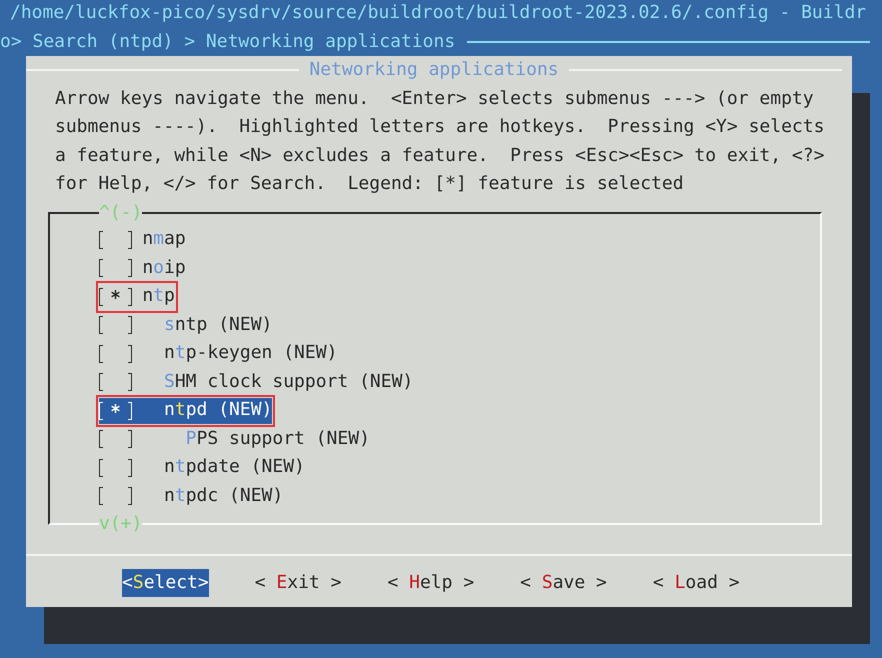 This screenshot has width=882, height=658. Describe the element at coordinates (218, 353) in the screenshot. I see `menu-item: ntp-keygen (NEW)` at that location.